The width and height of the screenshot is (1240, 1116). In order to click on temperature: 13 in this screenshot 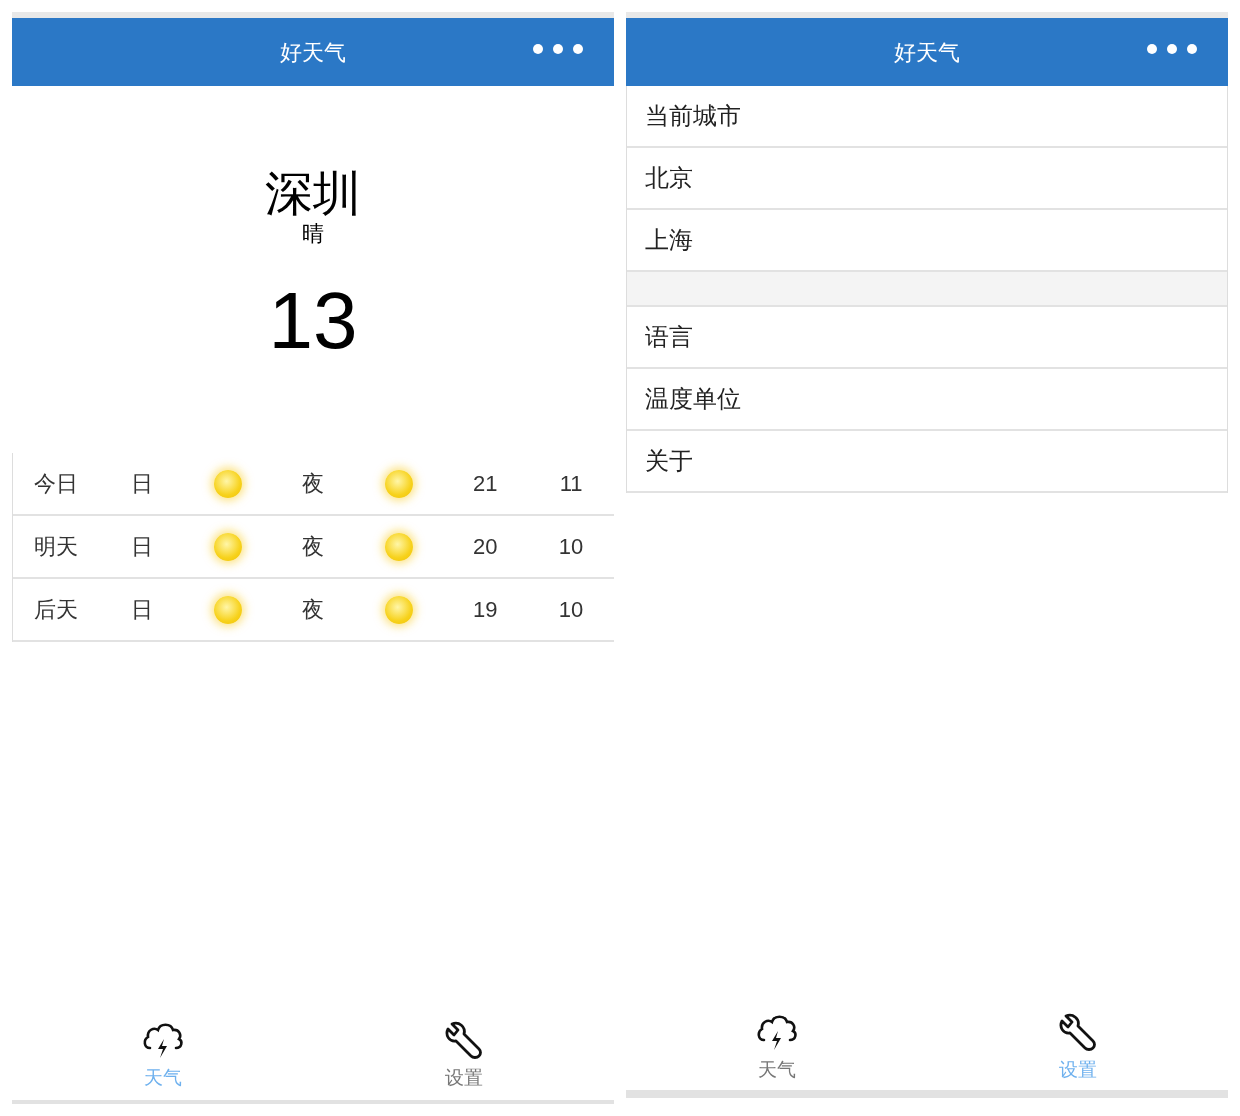, I will do `click(313, 321)`.